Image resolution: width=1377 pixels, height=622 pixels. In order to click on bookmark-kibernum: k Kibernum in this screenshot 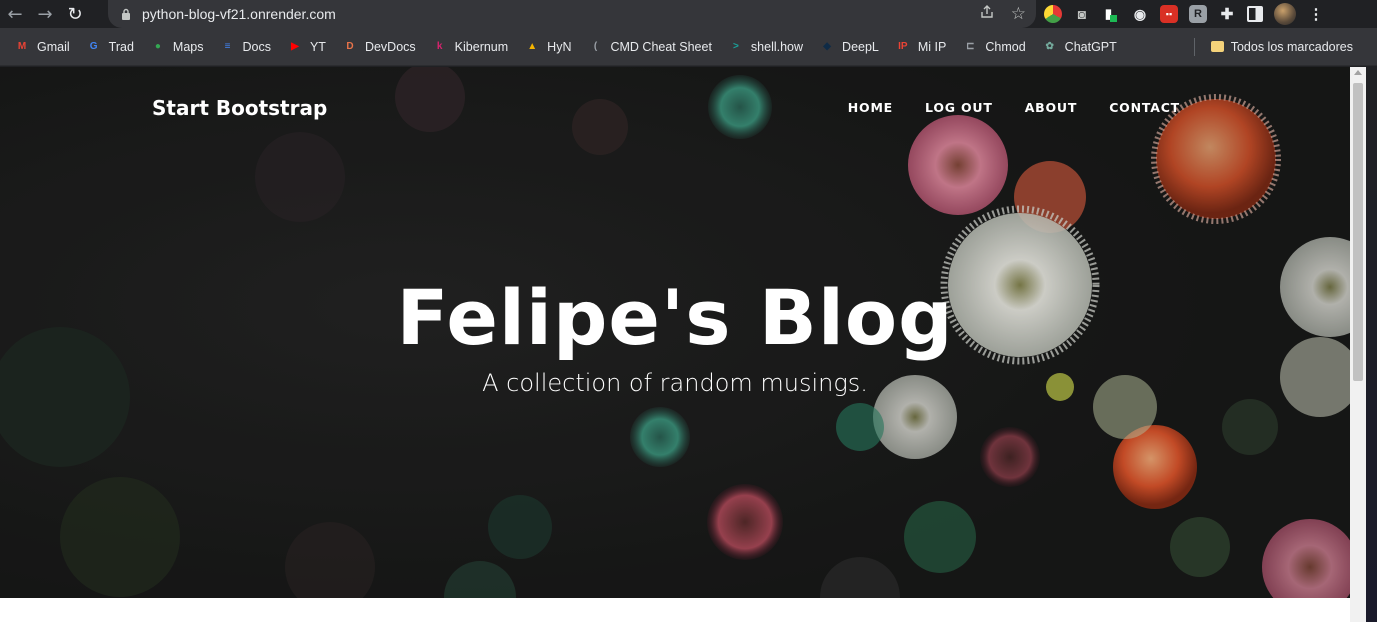, I will do `click(470, 47)`.